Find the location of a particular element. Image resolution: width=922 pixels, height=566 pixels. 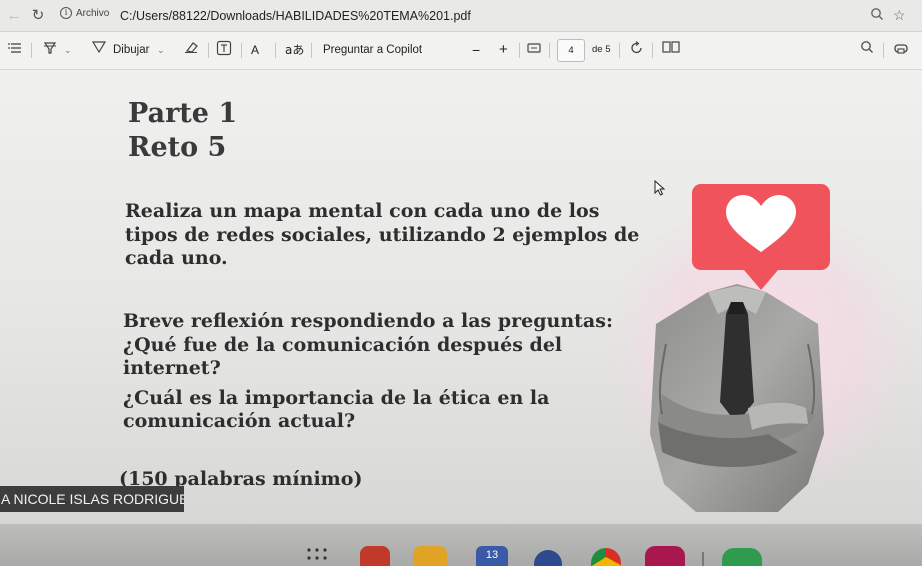

page-total-label: de 5 is located at coordinates (601, 49).